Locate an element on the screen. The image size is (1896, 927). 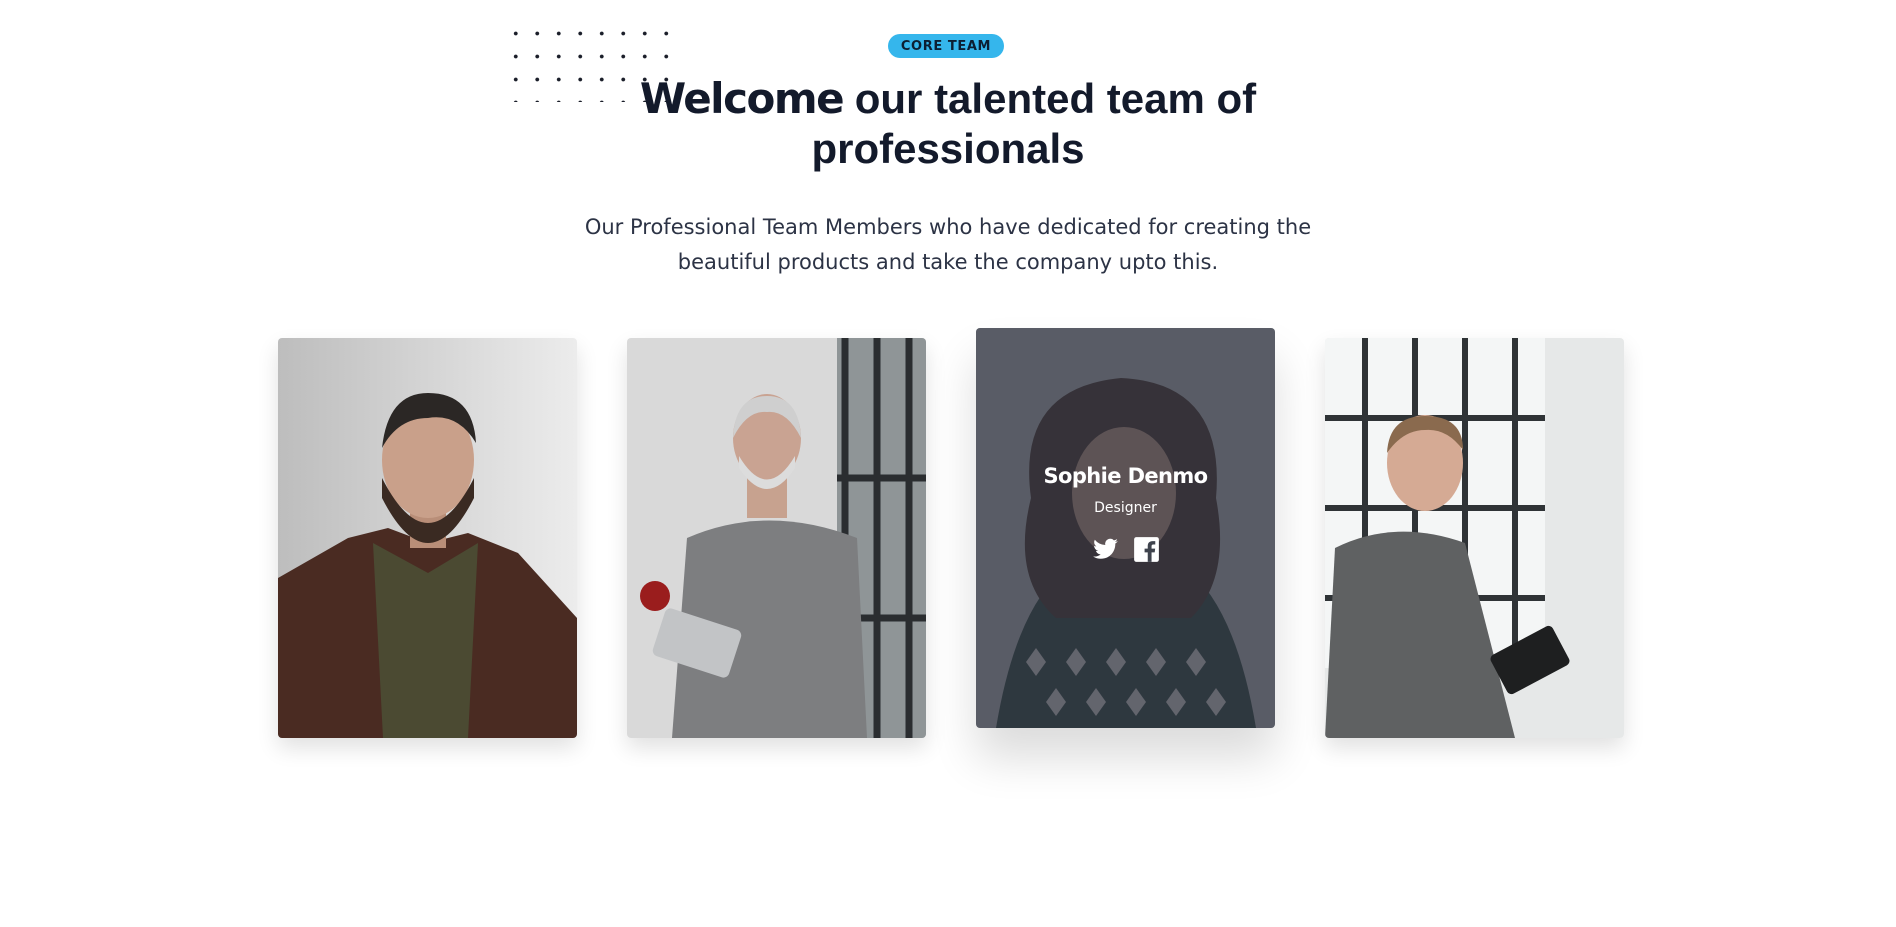
title-strong: Welcome is located at coordinates (742, 98).